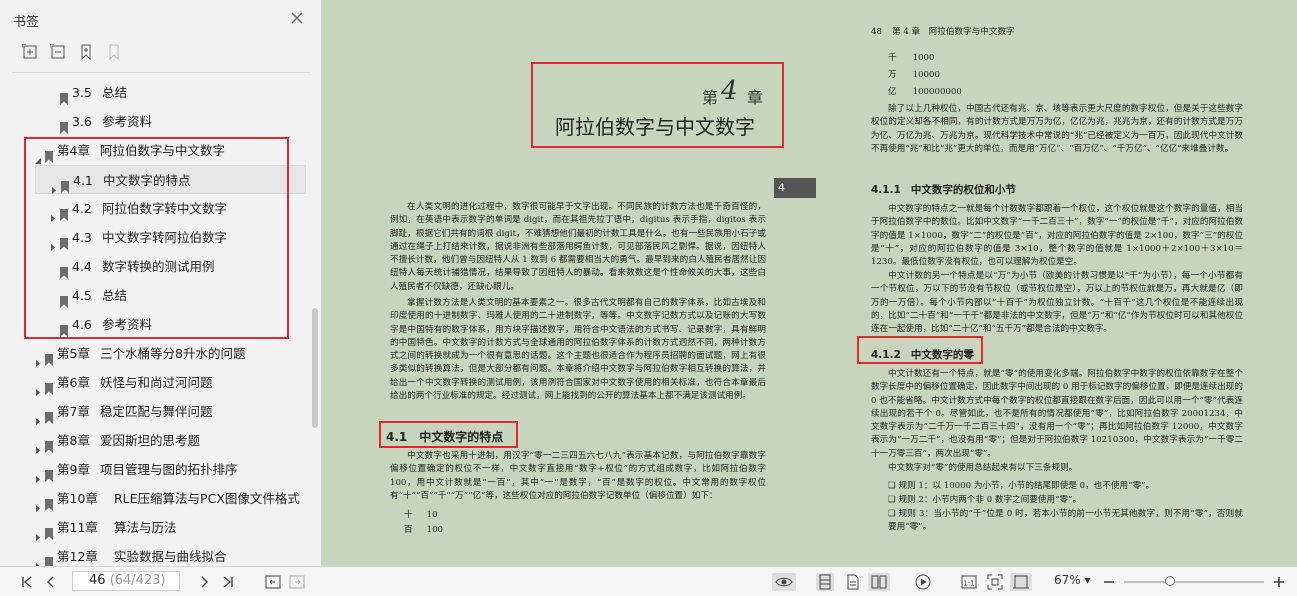 This screenshot has height=596, width=1297. I want to click on collapse-all-icon, so click(58, 52).